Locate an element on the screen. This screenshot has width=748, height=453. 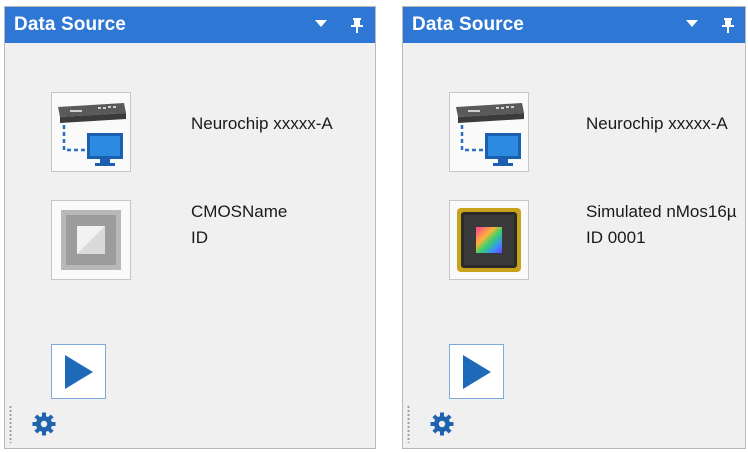
chip-info: Simulated nMos16µ ID 0001 is located at coordinates (661, 225).